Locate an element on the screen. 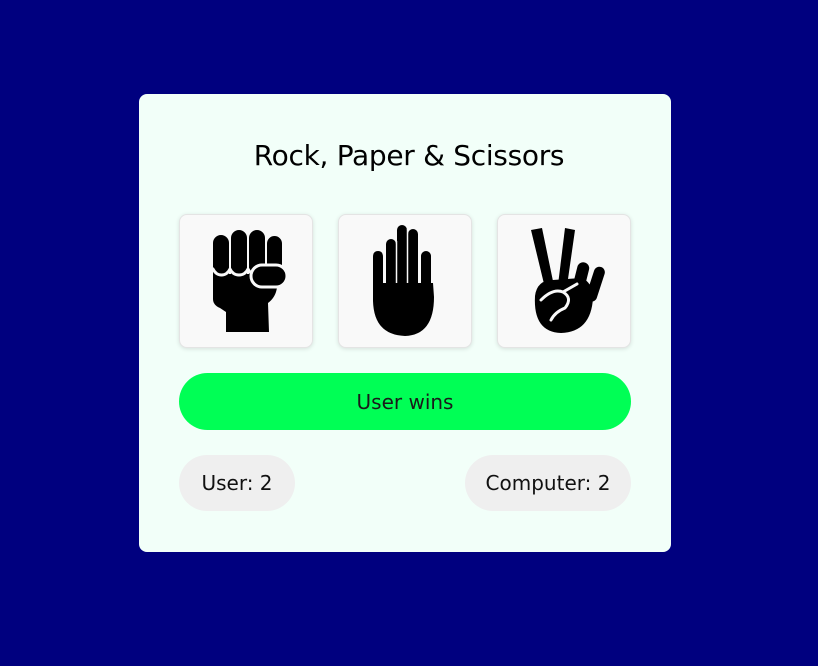 The image size is (818, 666). scissors-button is located at coordinates (564, 281).